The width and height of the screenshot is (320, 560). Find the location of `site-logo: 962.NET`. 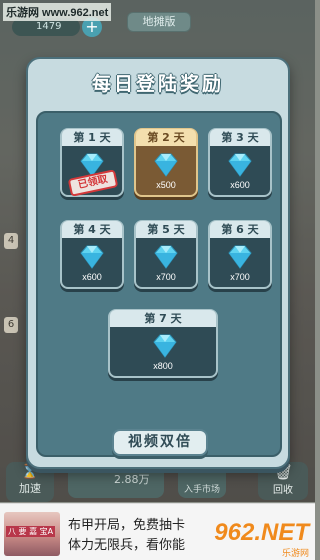

site-logo: 962.NET is located at coordinates (261, 532).